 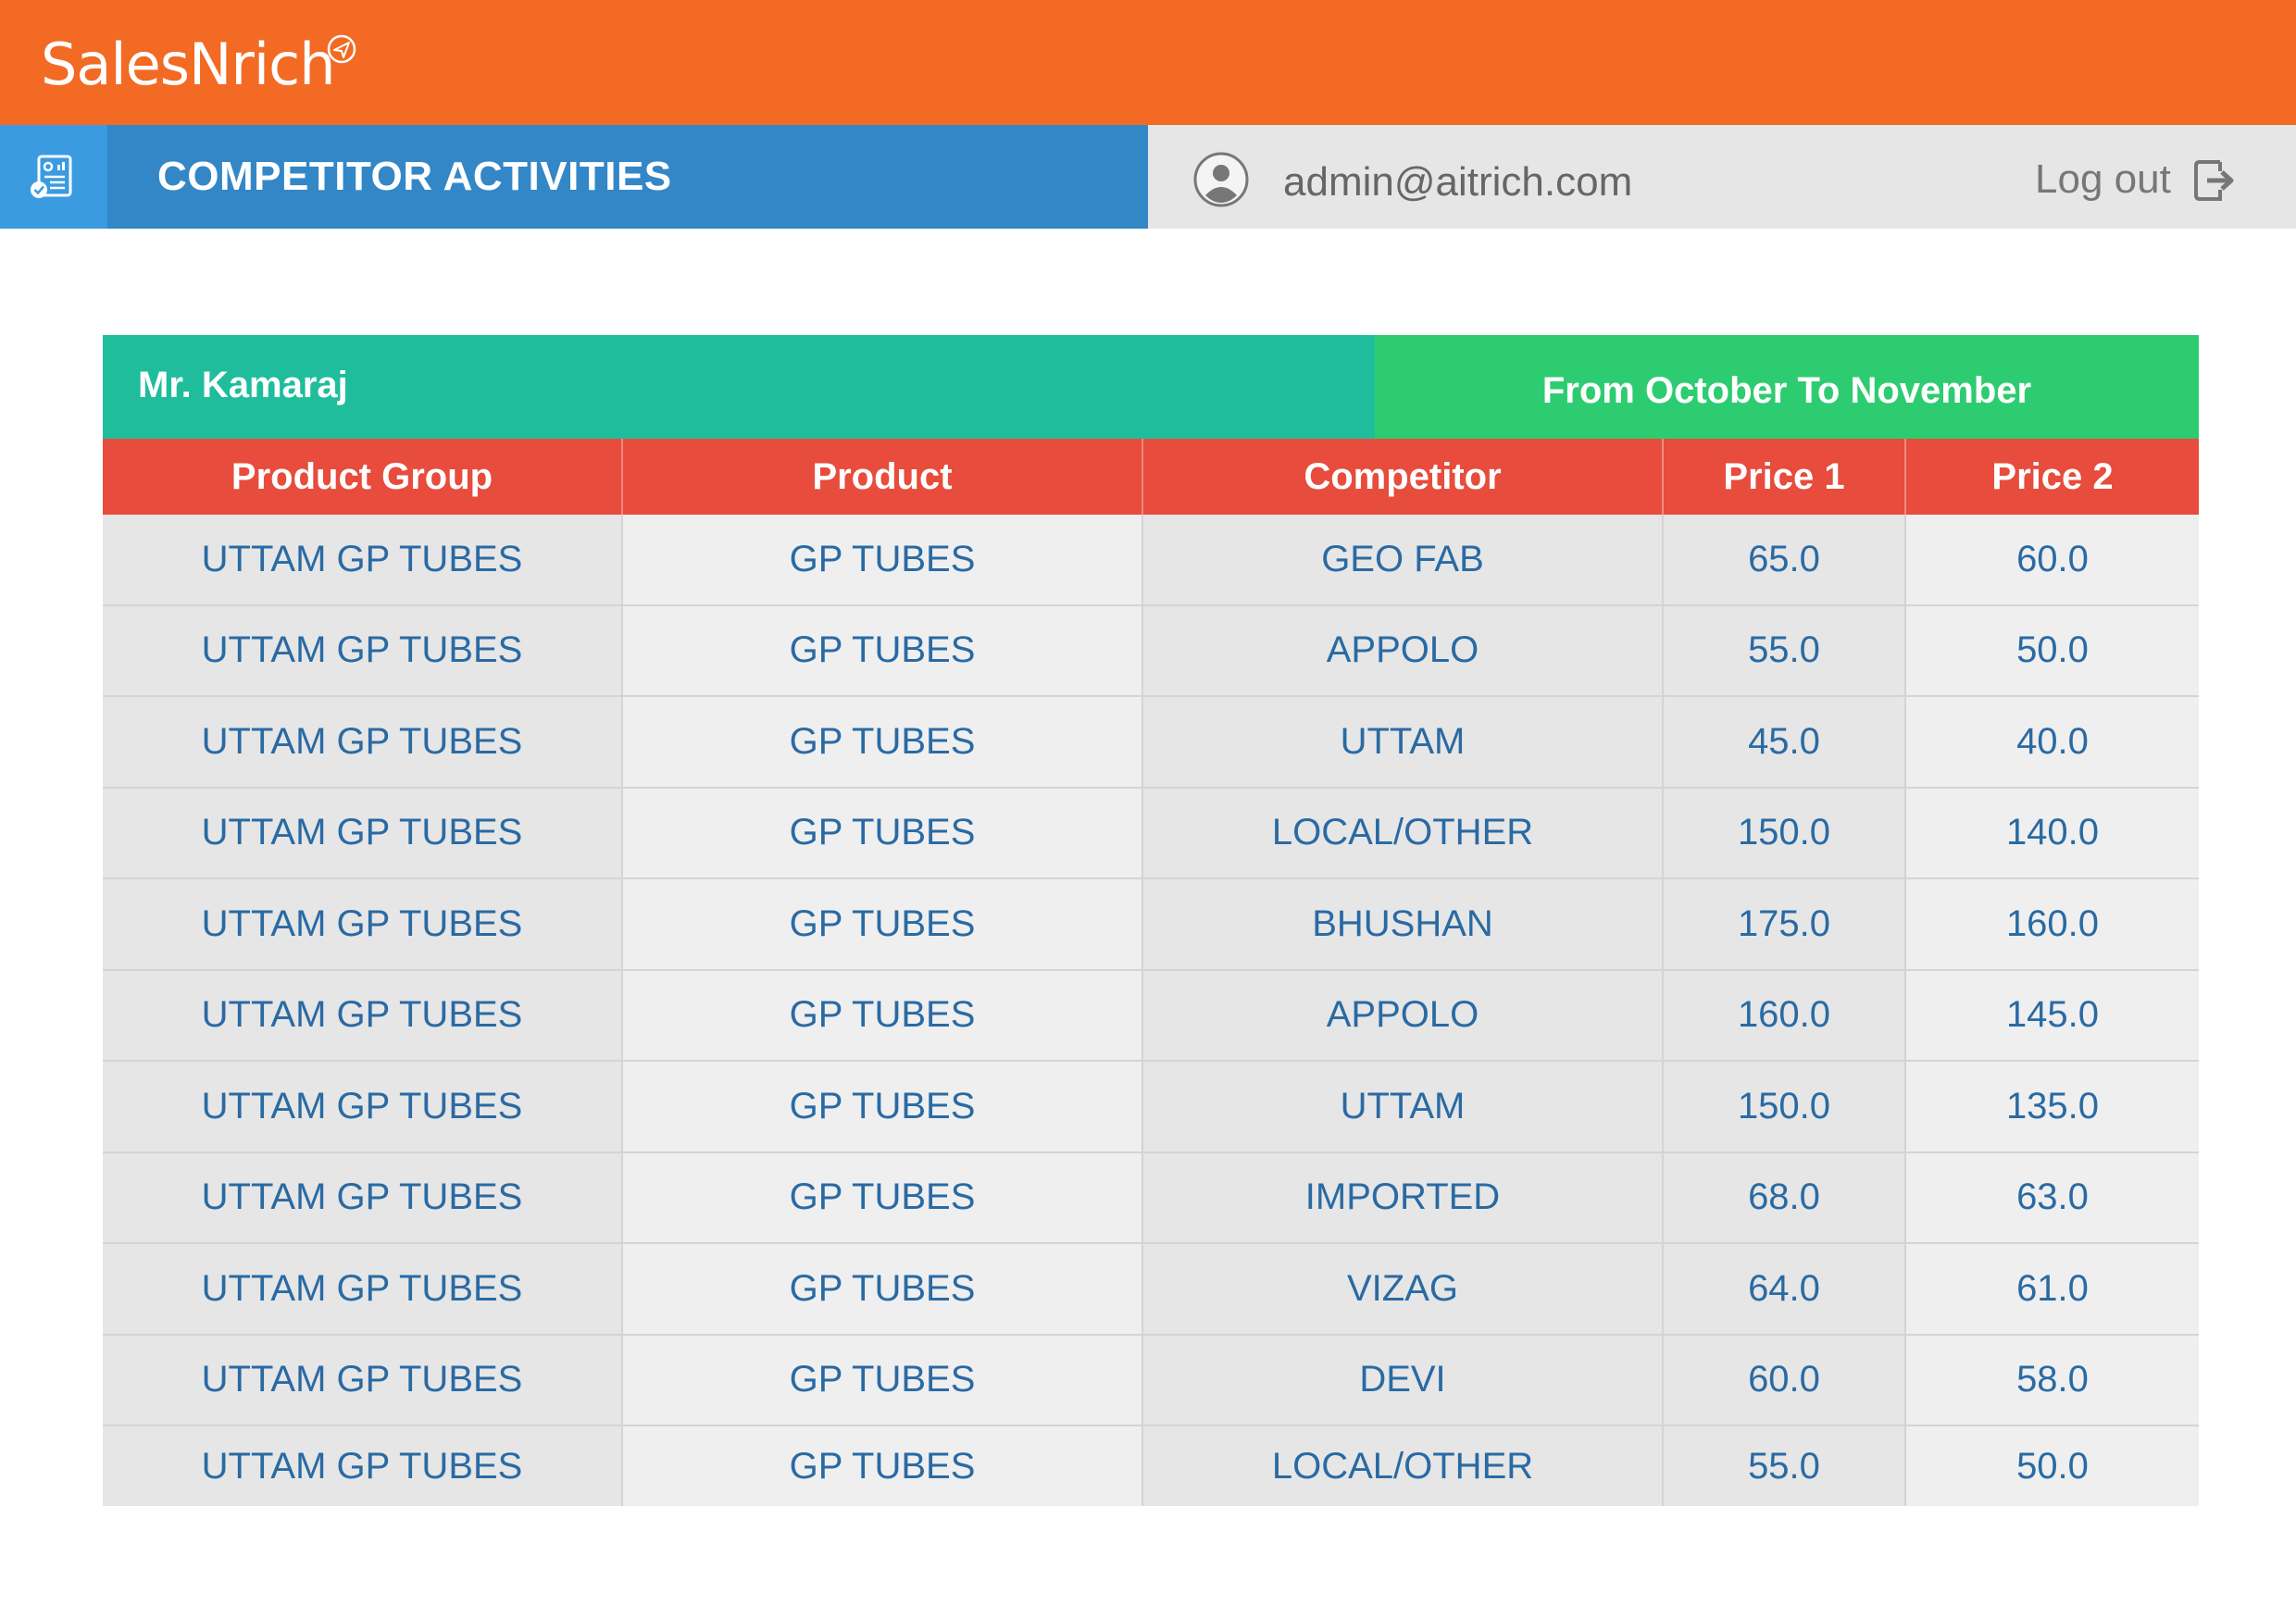 What do you see at coordinates (2052, 924) in the screenshot?
I see `price-2-cell: 160.0` at bounding box center [2052, 924].